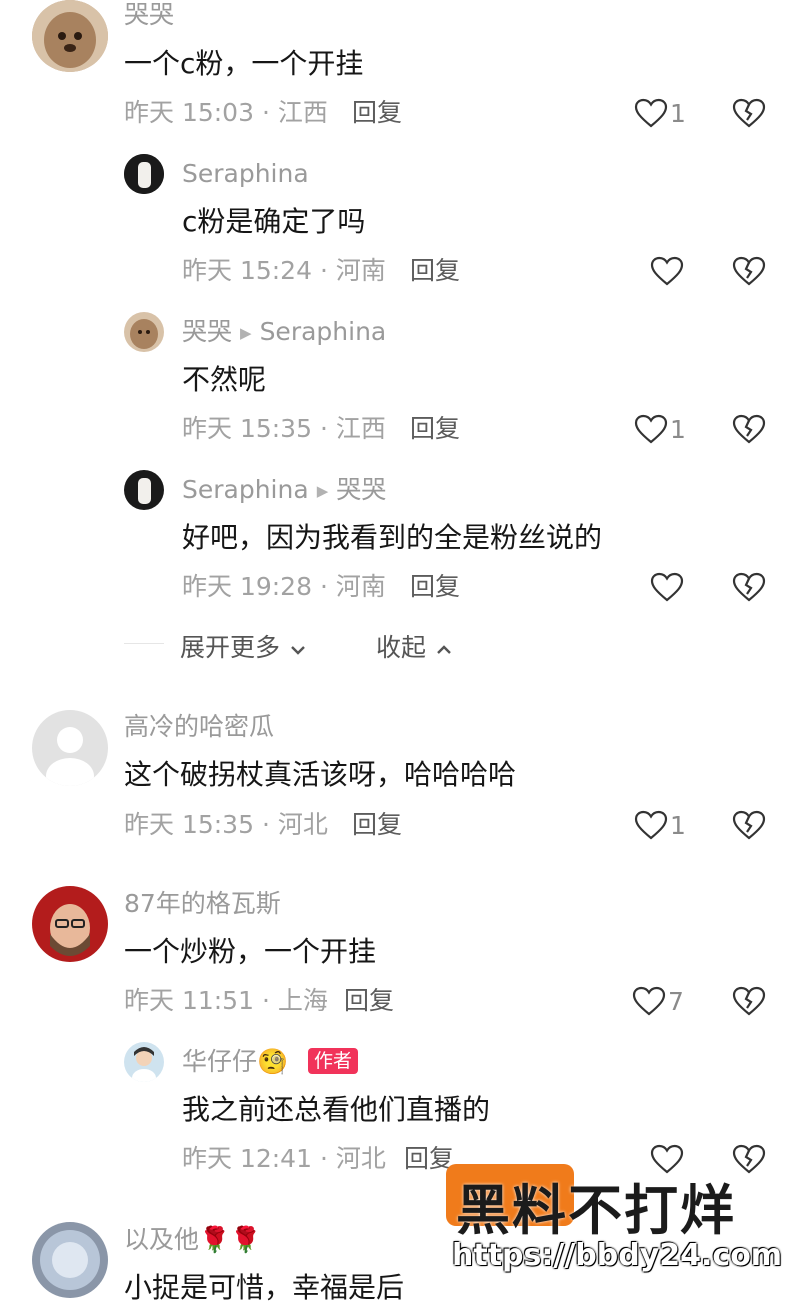 The image size is (800, 1306). I want to click on comment-meta: 昨天 11:51 · 上海, so click(226, 1000).